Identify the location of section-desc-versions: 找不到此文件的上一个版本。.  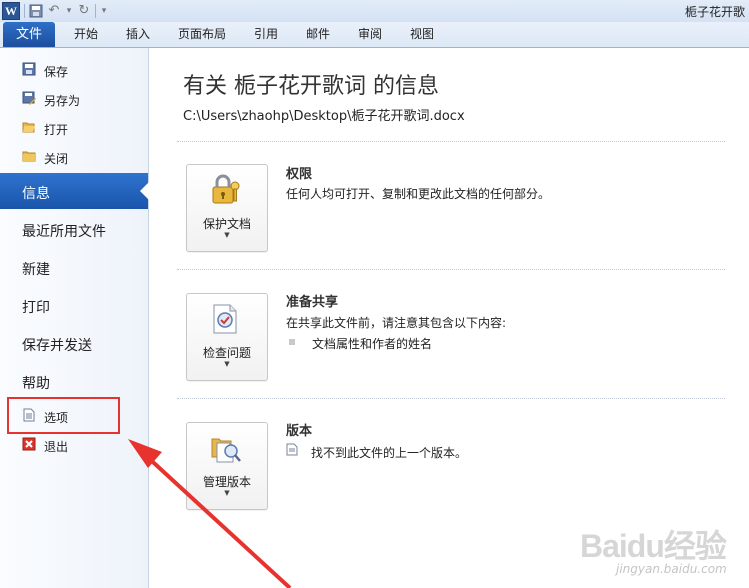
(389, 453).